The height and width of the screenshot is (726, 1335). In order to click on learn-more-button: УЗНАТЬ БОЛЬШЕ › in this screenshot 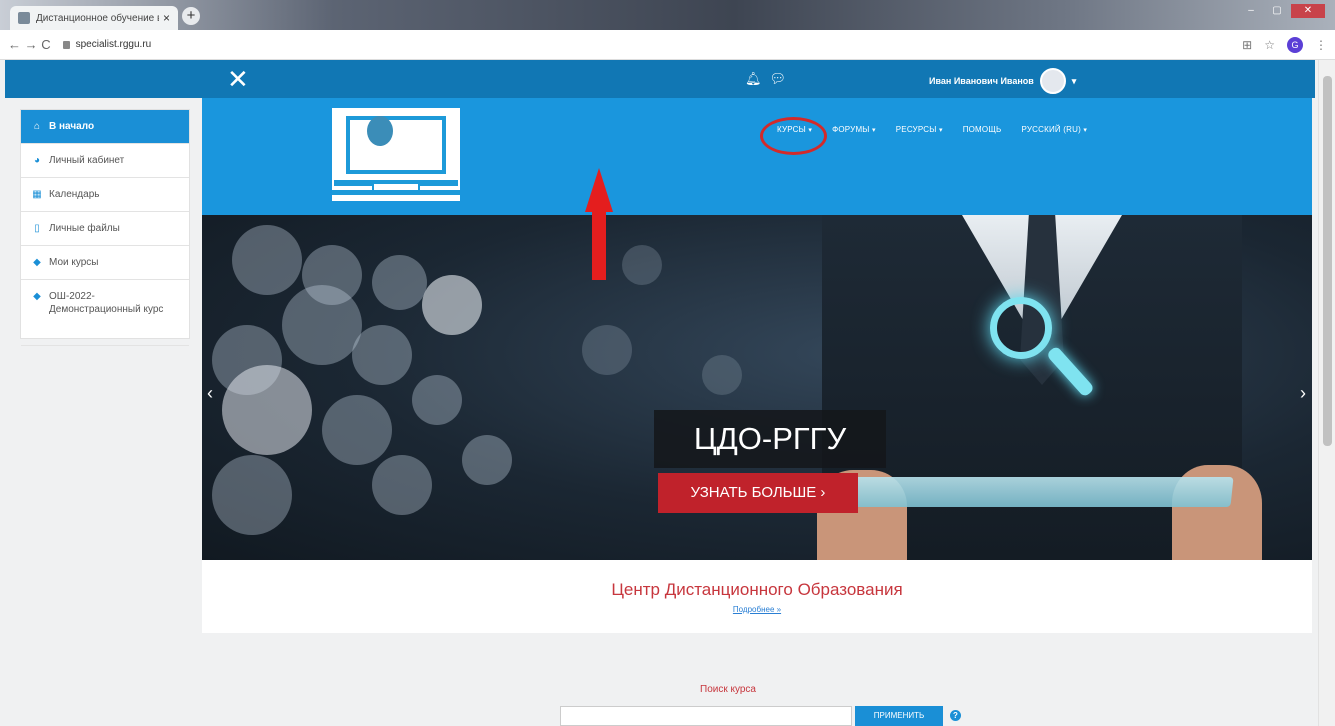, I will do `click(758, 493)`.